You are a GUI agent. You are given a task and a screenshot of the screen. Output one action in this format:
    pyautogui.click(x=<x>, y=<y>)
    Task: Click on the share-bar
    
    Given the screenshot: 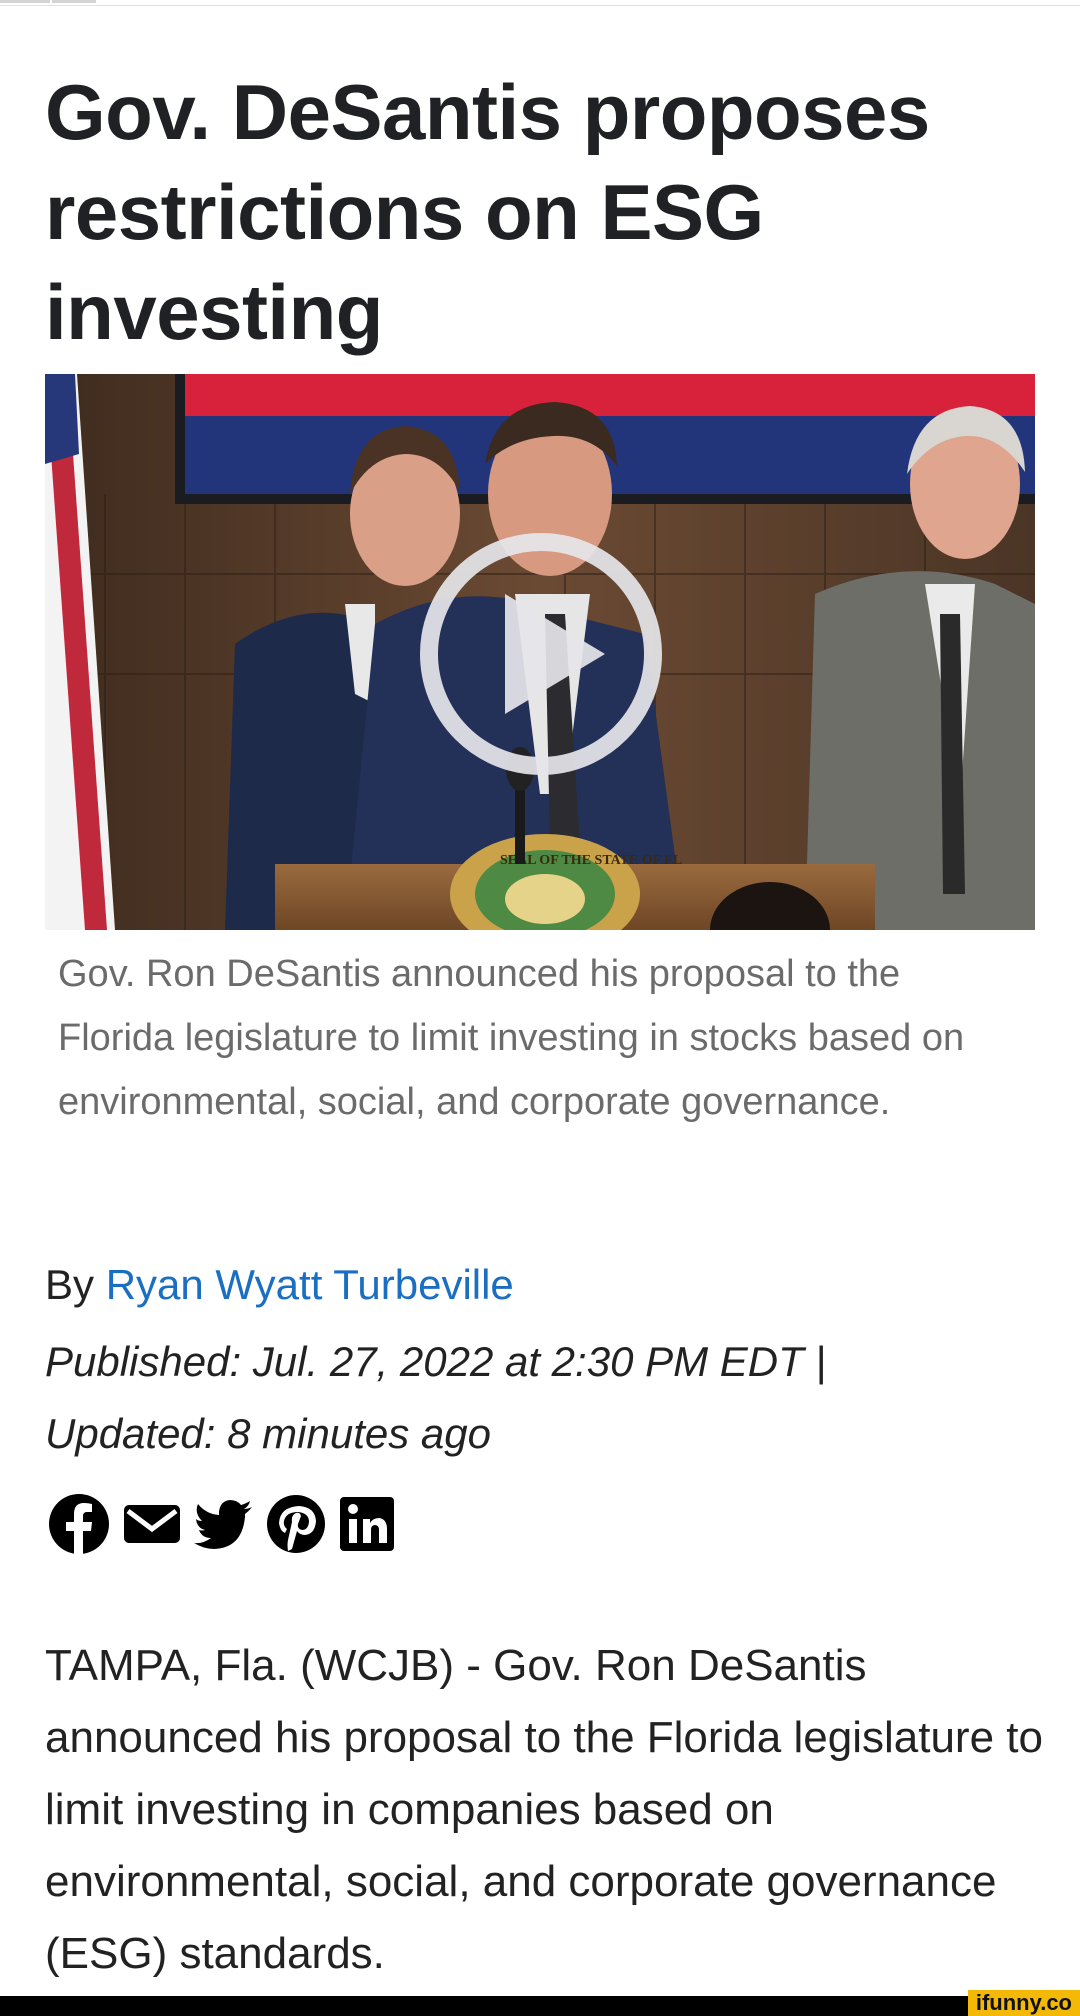 What is the action you would take?
    pyautogui.click(x=224, y=1524)
    